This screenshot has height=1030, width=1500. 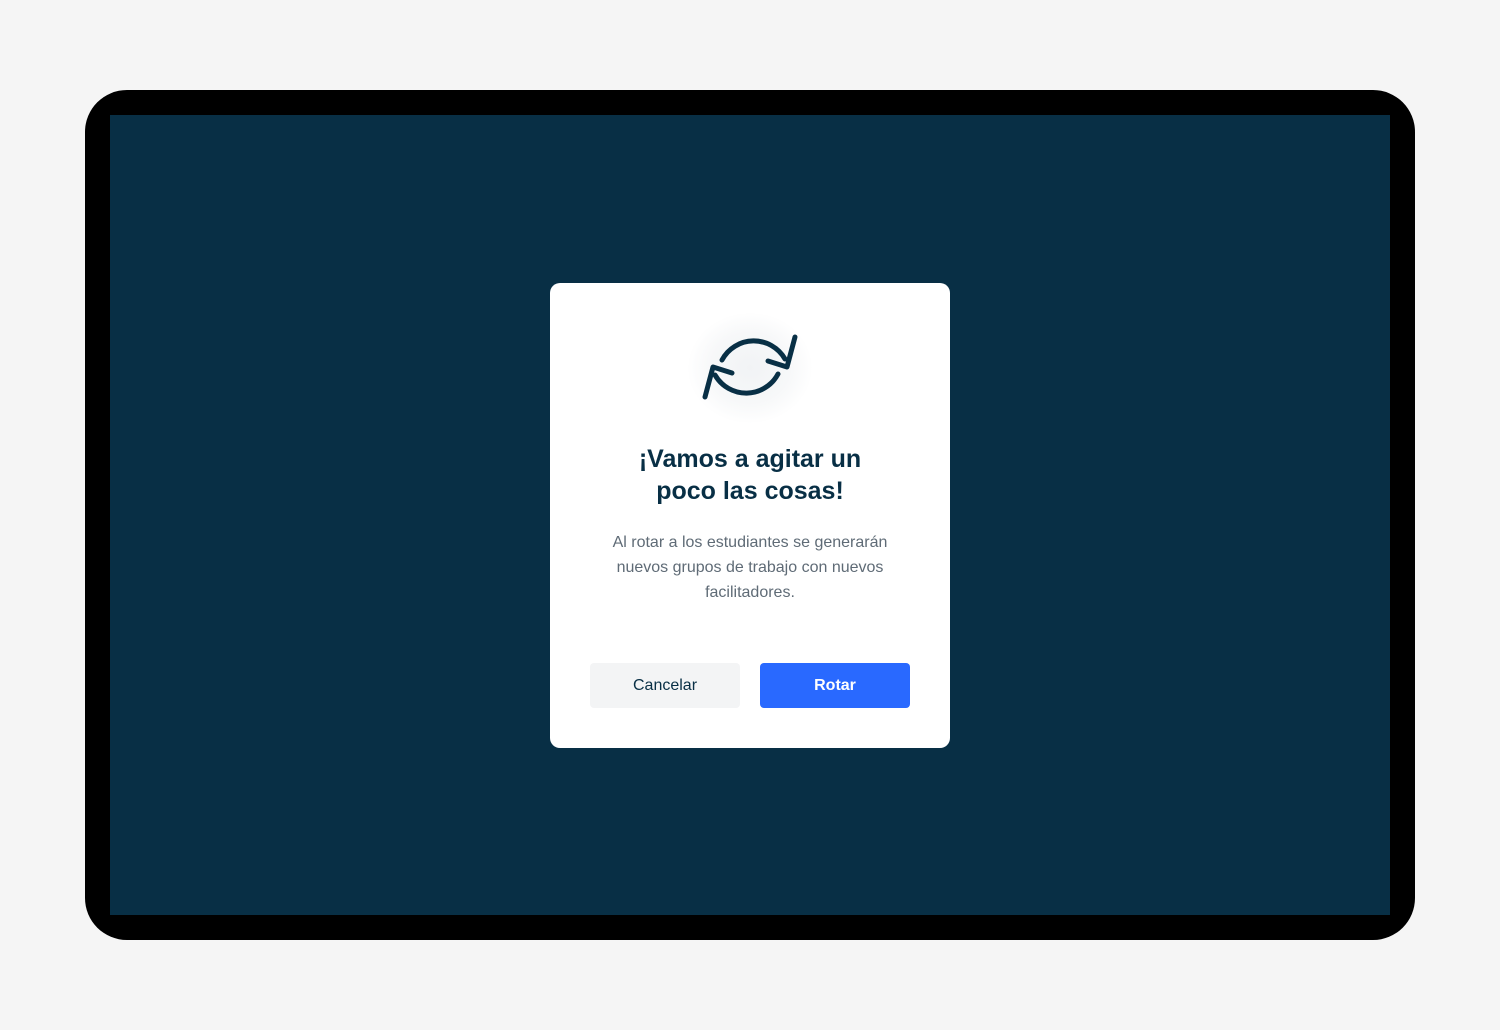 I want to click on dialog-description-line-3: facilitadores., so click(x=750, y=592).